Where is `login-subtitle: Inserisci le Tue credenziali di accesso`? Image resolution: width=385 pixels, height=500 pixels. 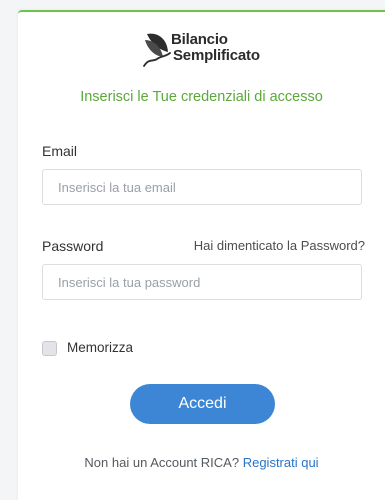 login-subtitle: Inserisci le Tue credenziali di accesso is located at coordinates (201, 97).